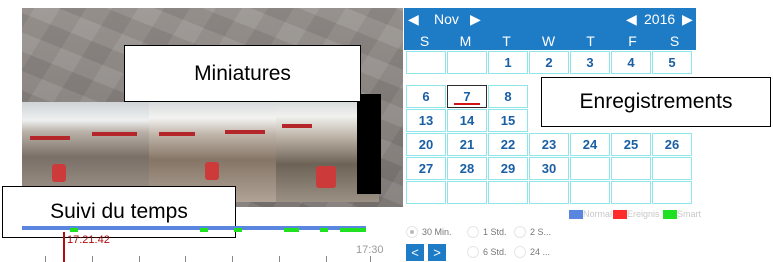  I want to click on calendar-day: 14, so click(467, 120).